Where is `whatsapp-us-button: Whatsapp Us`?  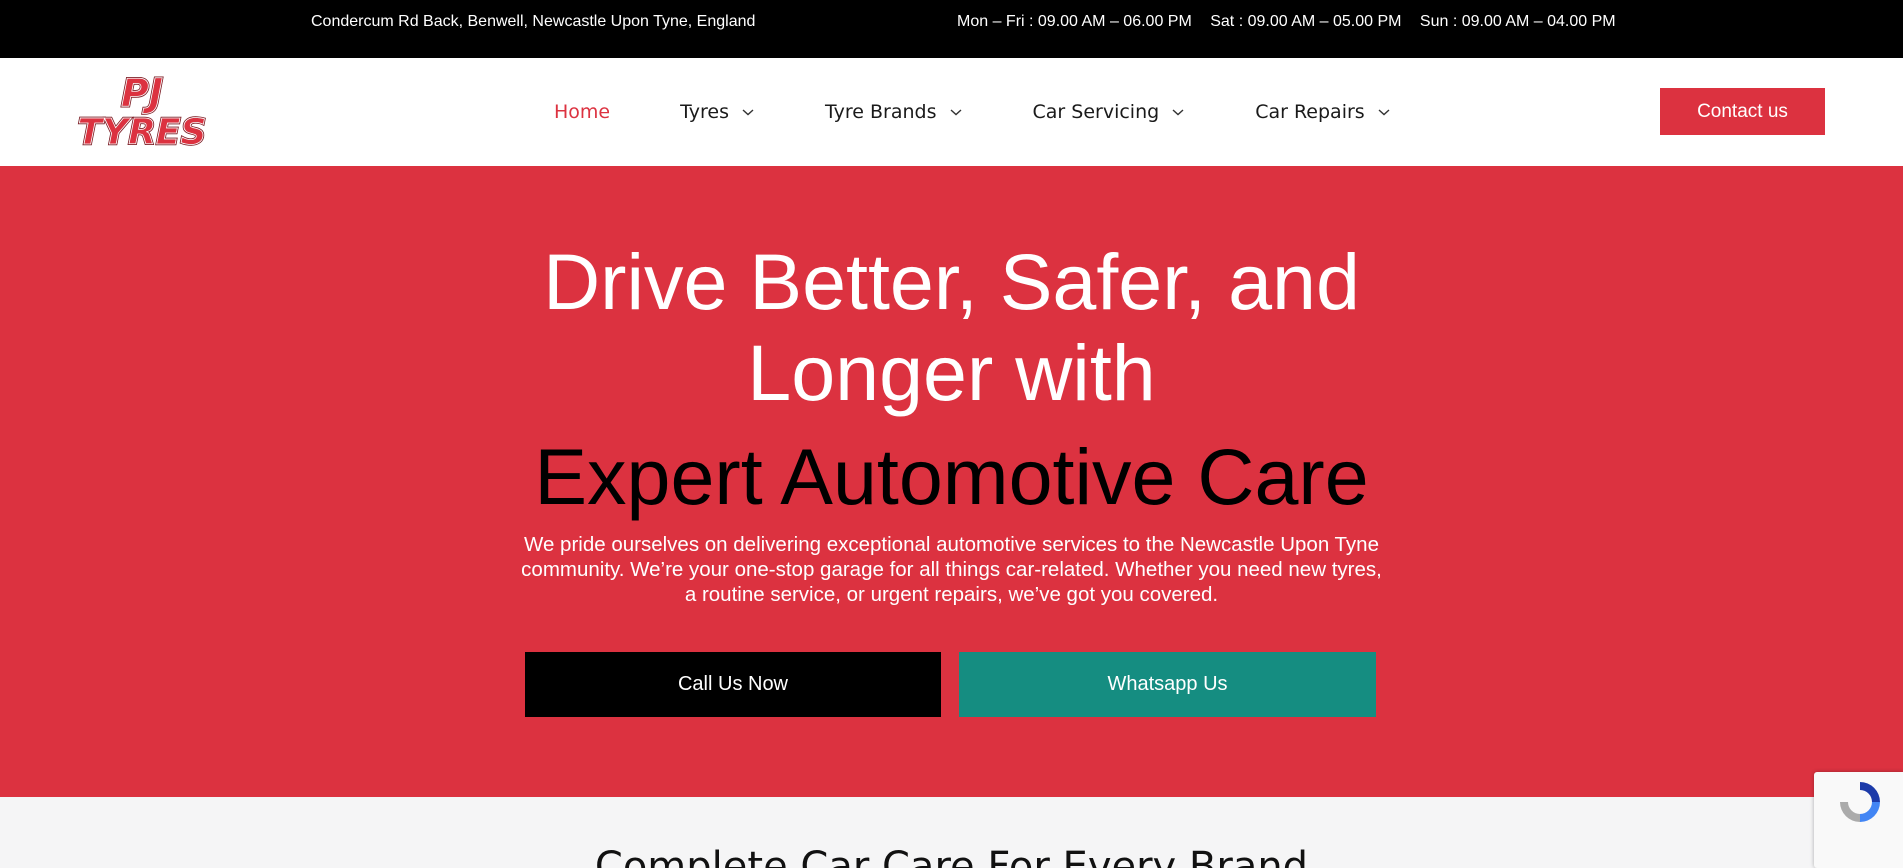
whatsapp-us-button: Whatsapp Us is located at coordinates (1167, 684).